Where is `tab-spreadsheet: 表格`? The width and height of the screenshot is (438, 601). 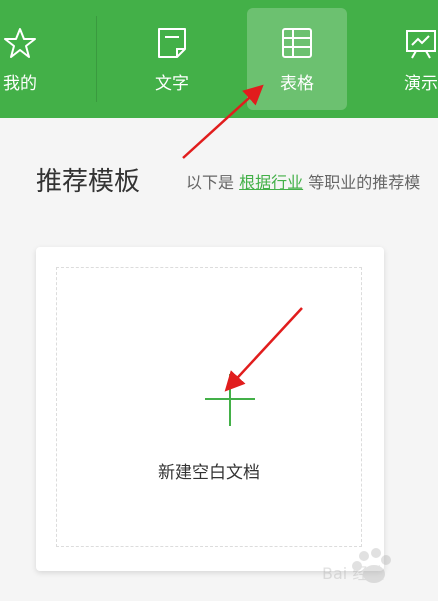
tab-spreadsheet: 表格 is located at coordinates (297, 59).